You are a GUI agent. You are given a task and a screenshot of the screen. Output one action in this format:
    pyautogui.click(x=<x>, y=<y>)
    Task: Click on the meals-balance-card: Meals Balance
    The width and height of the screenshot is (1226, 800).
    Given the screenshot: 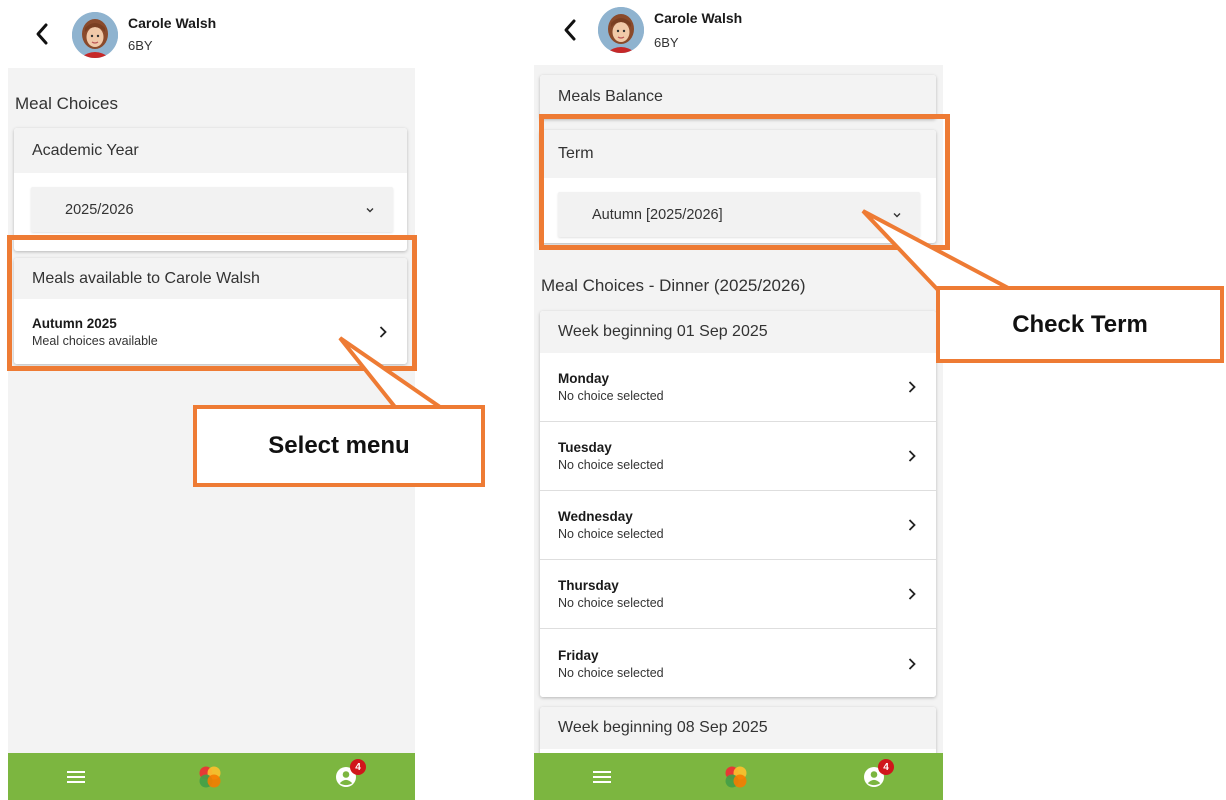 What is the action you would take?
    pyautogui.click(x=738, y=97)
    